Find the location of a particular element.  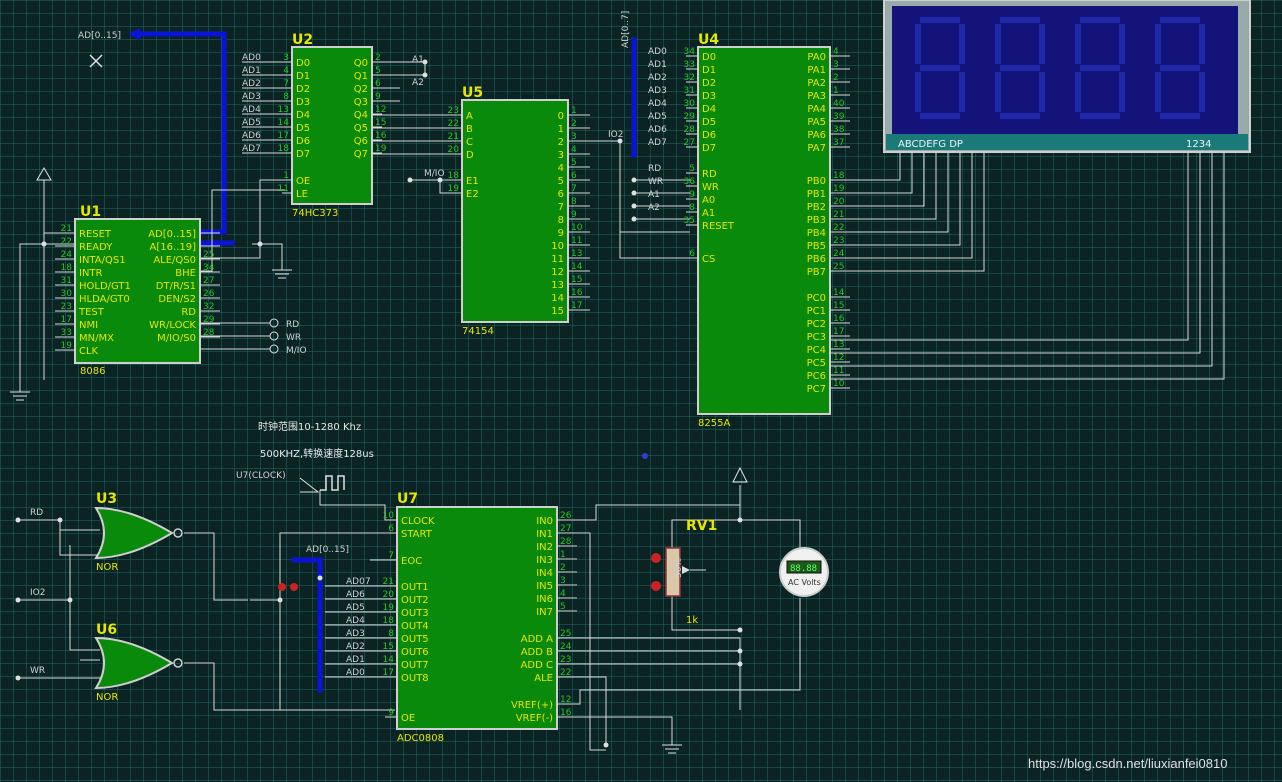

u2-pin-number: 9 is located at coordinates (378, 97).